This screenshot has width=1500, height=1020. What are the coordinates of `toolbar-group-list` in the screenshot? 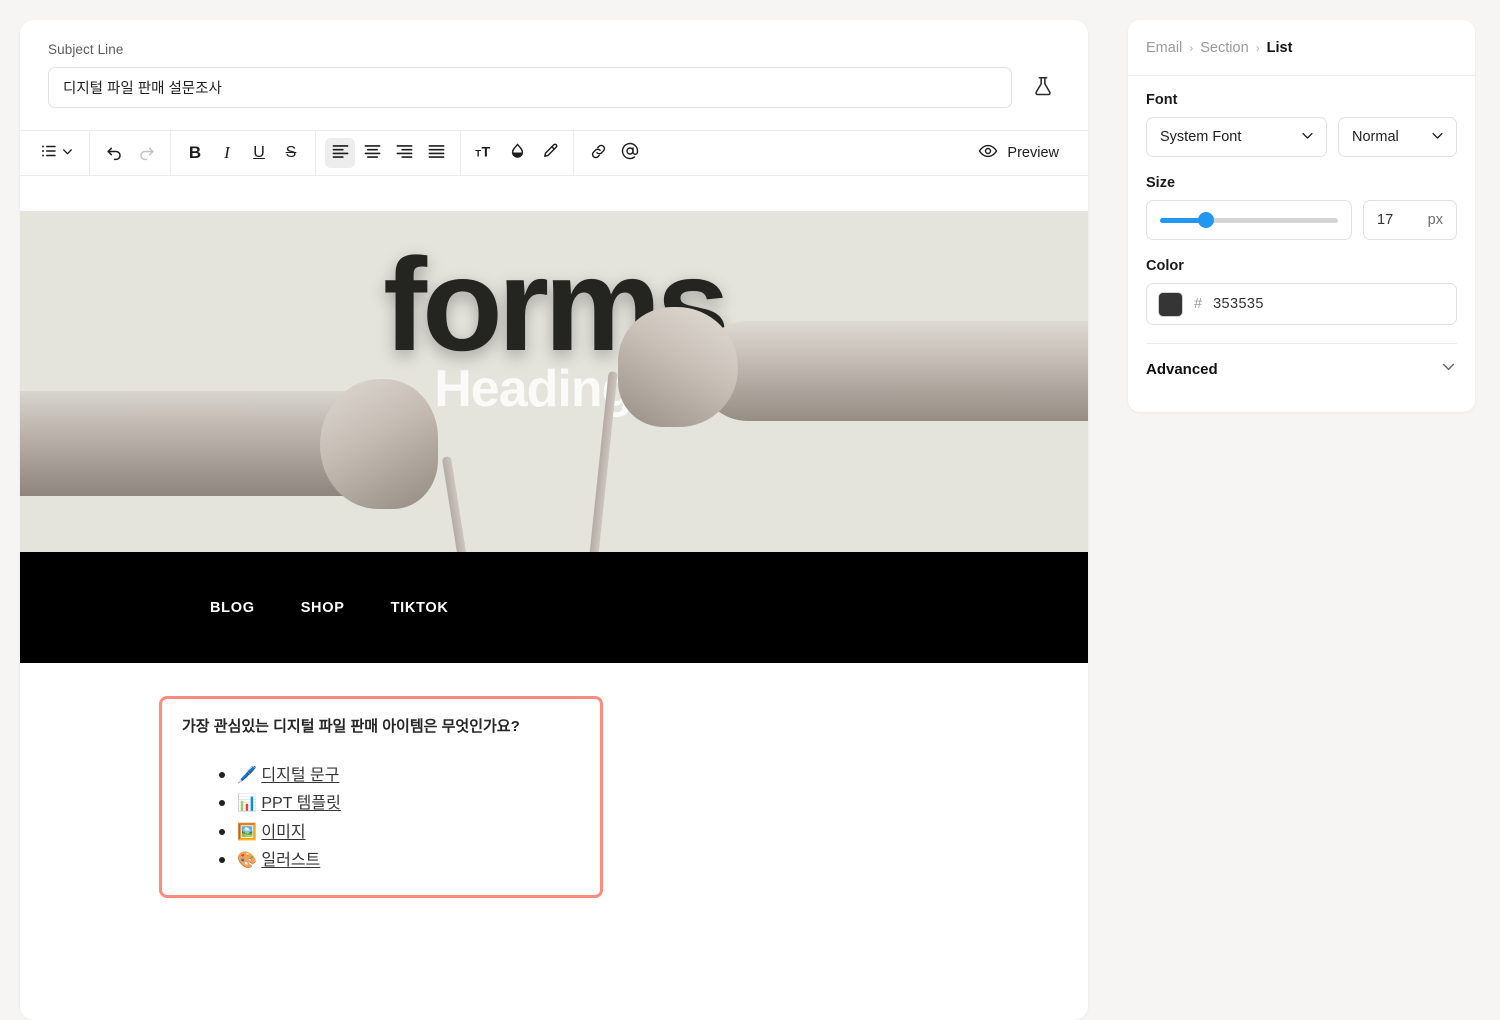 It's located at (55, 153).